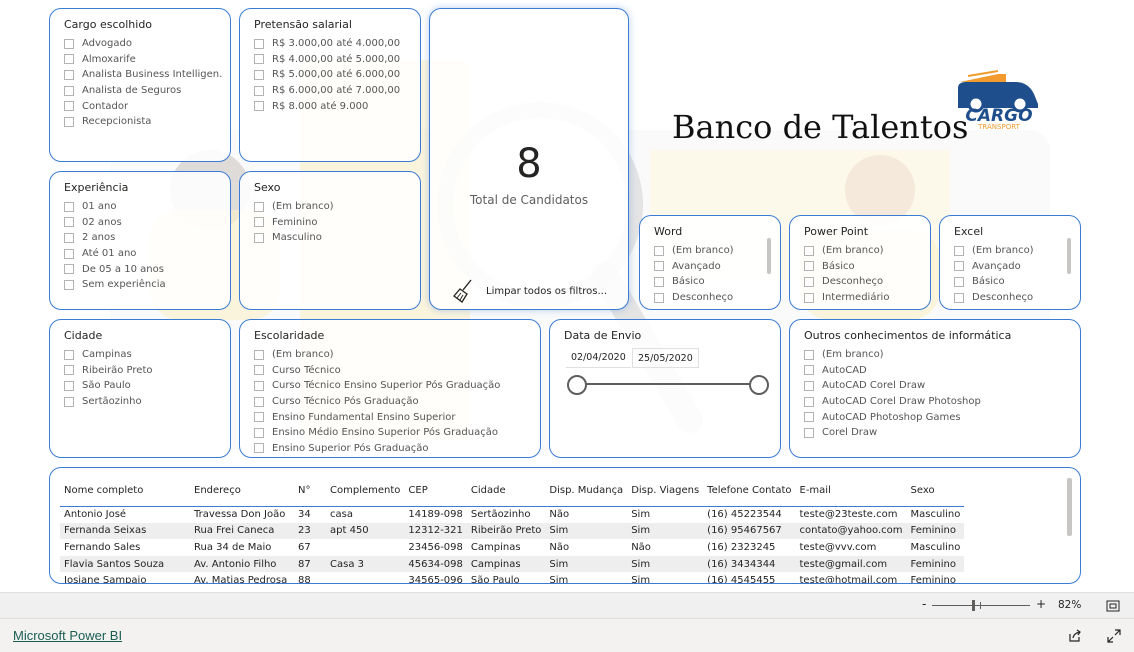 Image resolution: width=1134 pixels, height=652 pixels. I want to click on slicer-option: Feminino, so click(333, 223).